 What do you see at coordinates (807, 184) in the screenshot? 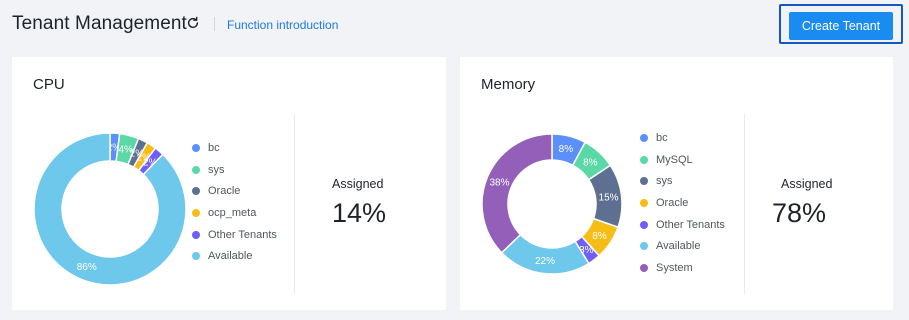
I see `memory-assigned-label: Assigned` at bounding box center [807, 184].